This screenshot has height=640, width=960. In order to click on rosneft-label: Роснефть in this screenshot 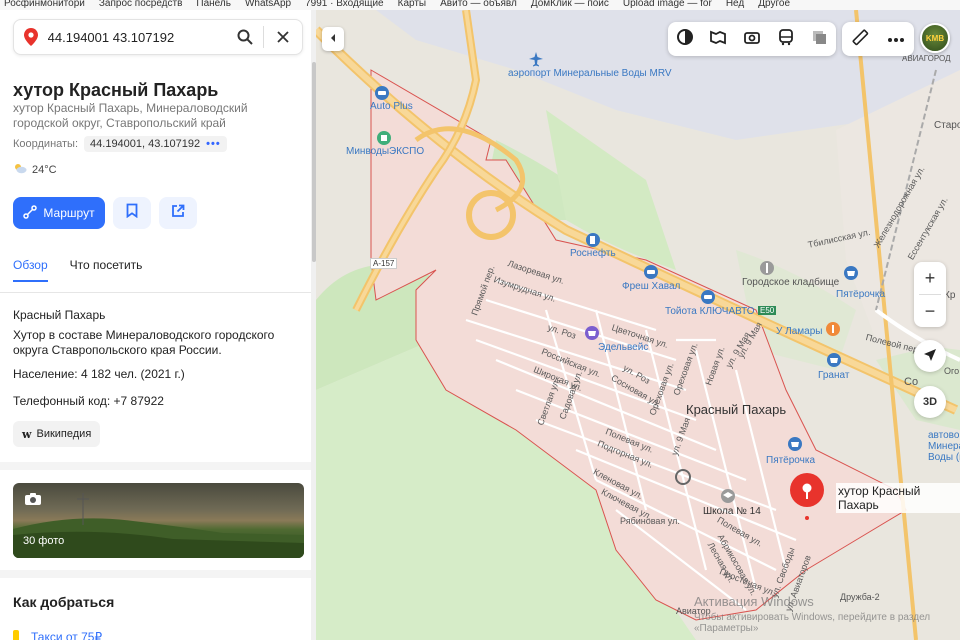, I will do `click(593, 253)`.